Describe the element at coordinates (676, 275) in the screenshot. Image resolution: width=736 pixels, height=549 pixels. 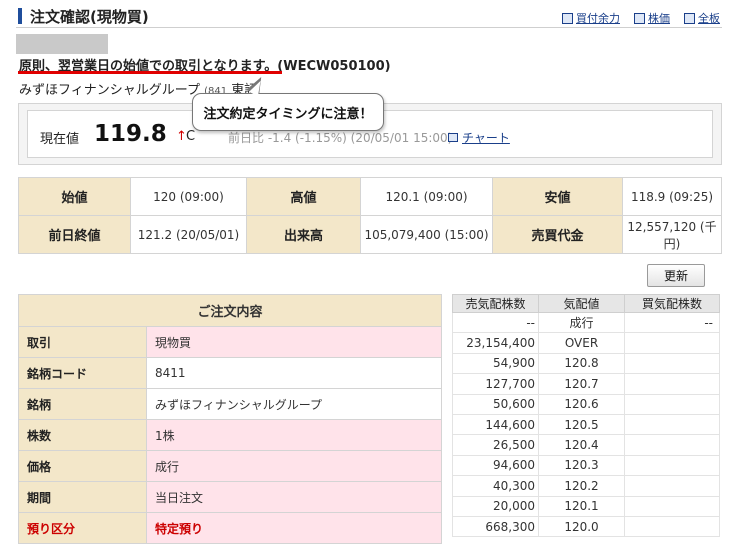
I see `refresh-button: 更新` at that location.